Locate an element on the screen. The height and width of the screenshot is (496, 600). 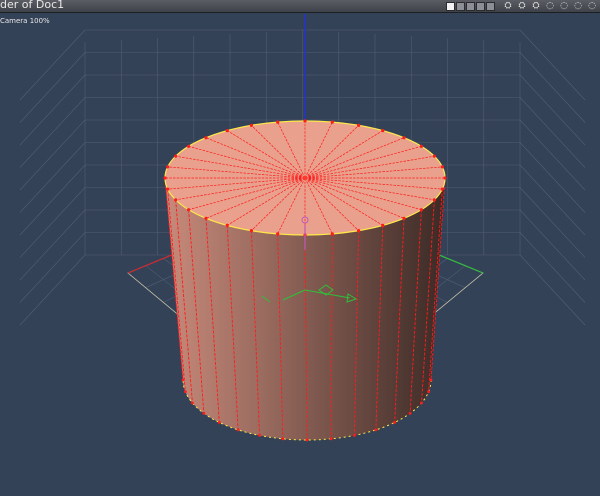
title-bar: der of Doc1 ⛭ ⛭ ⛭ ◌ ◌ ◌ ◌ is located at coordinates (300, 6).